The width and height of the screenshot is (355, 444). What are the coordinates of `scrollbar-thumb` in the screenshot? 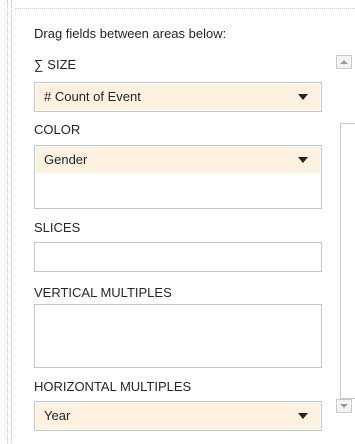 It's located at (347, 261).